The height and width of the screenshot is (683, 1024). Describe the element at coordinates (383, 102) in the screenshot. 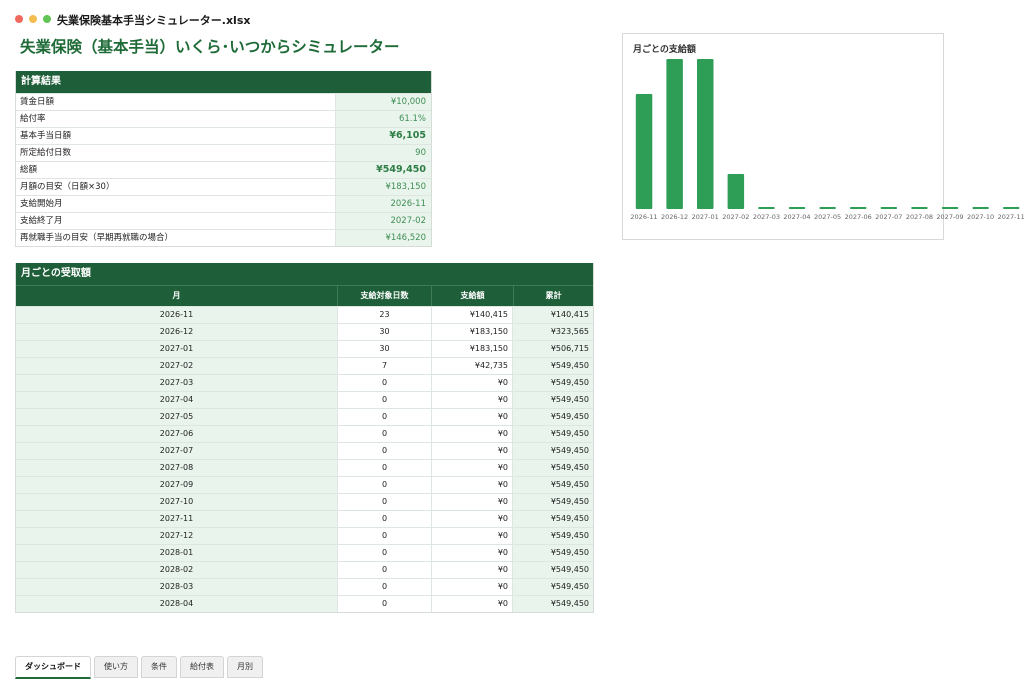

I see `summary-value: ¥10,000` at that location.